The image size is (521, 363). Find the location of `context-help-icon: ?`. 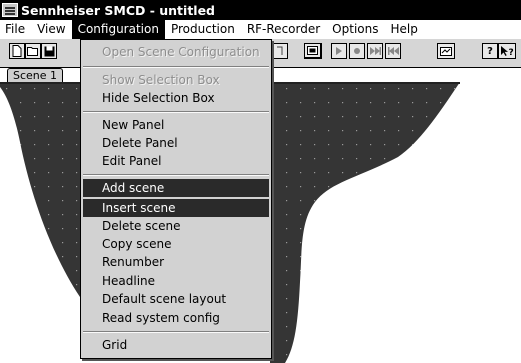

context-help-icon: ? is located at coordinates (507, 51).